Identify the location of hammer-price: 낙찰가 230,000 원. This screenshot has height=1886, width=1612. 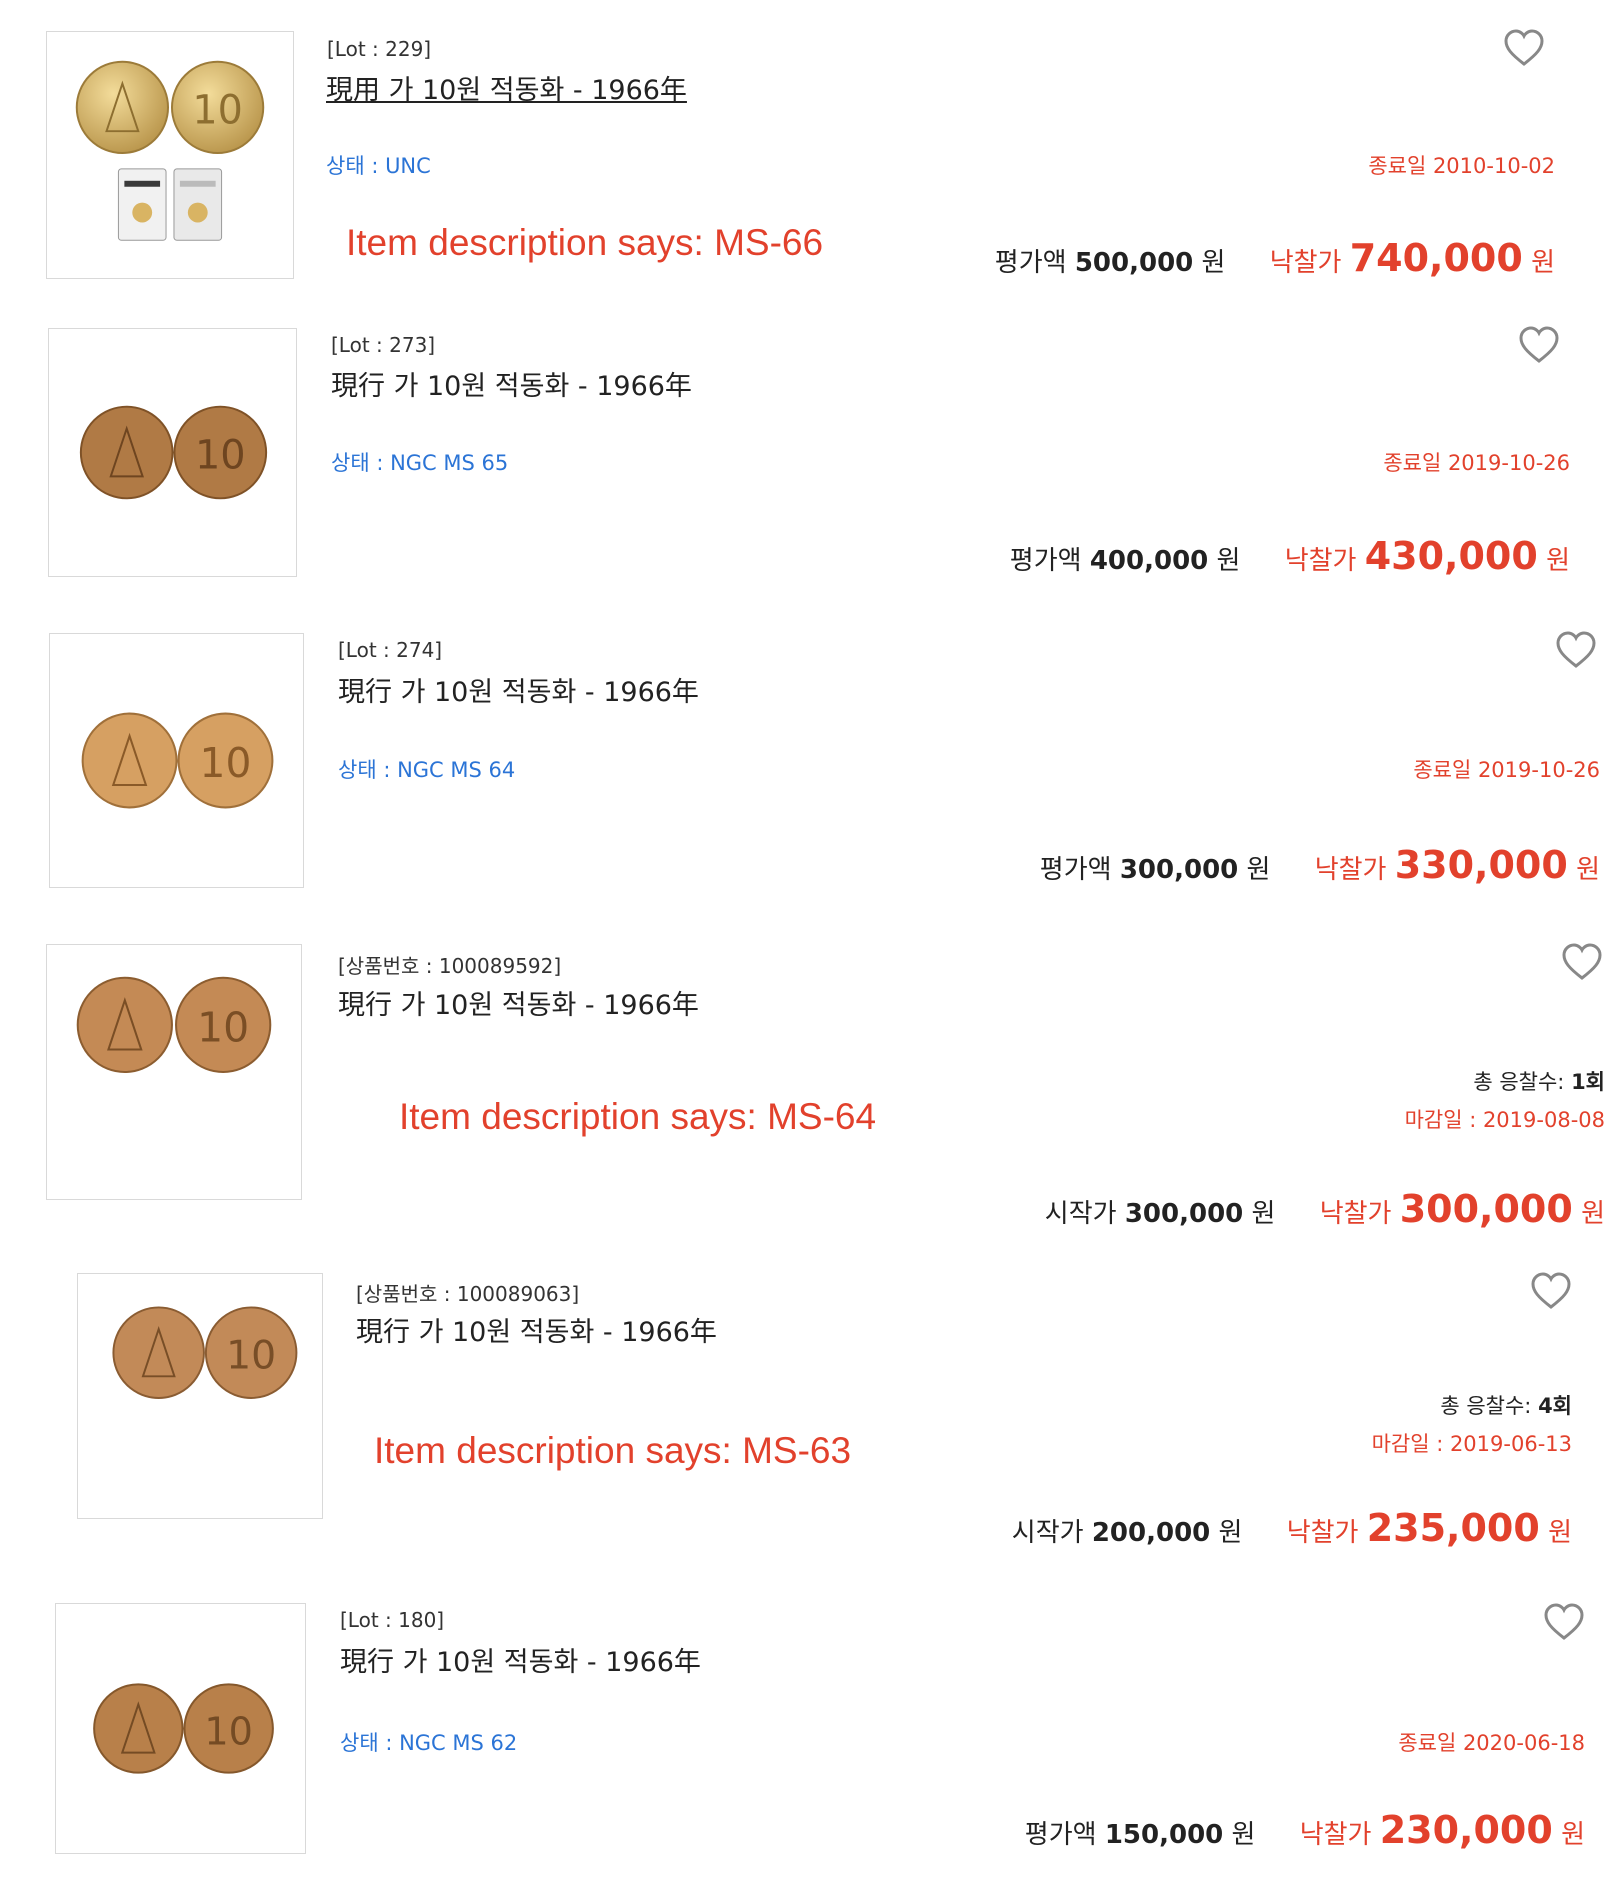
(1442, 1830).